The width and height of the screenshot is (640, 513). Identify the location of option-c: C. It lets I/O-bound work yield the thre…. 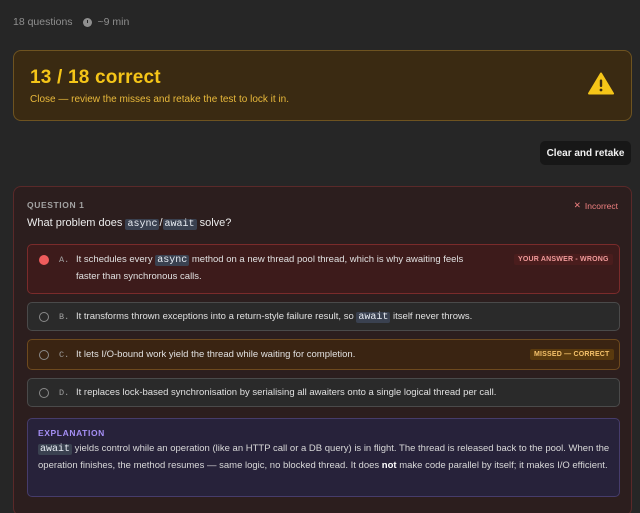
(323, 354).